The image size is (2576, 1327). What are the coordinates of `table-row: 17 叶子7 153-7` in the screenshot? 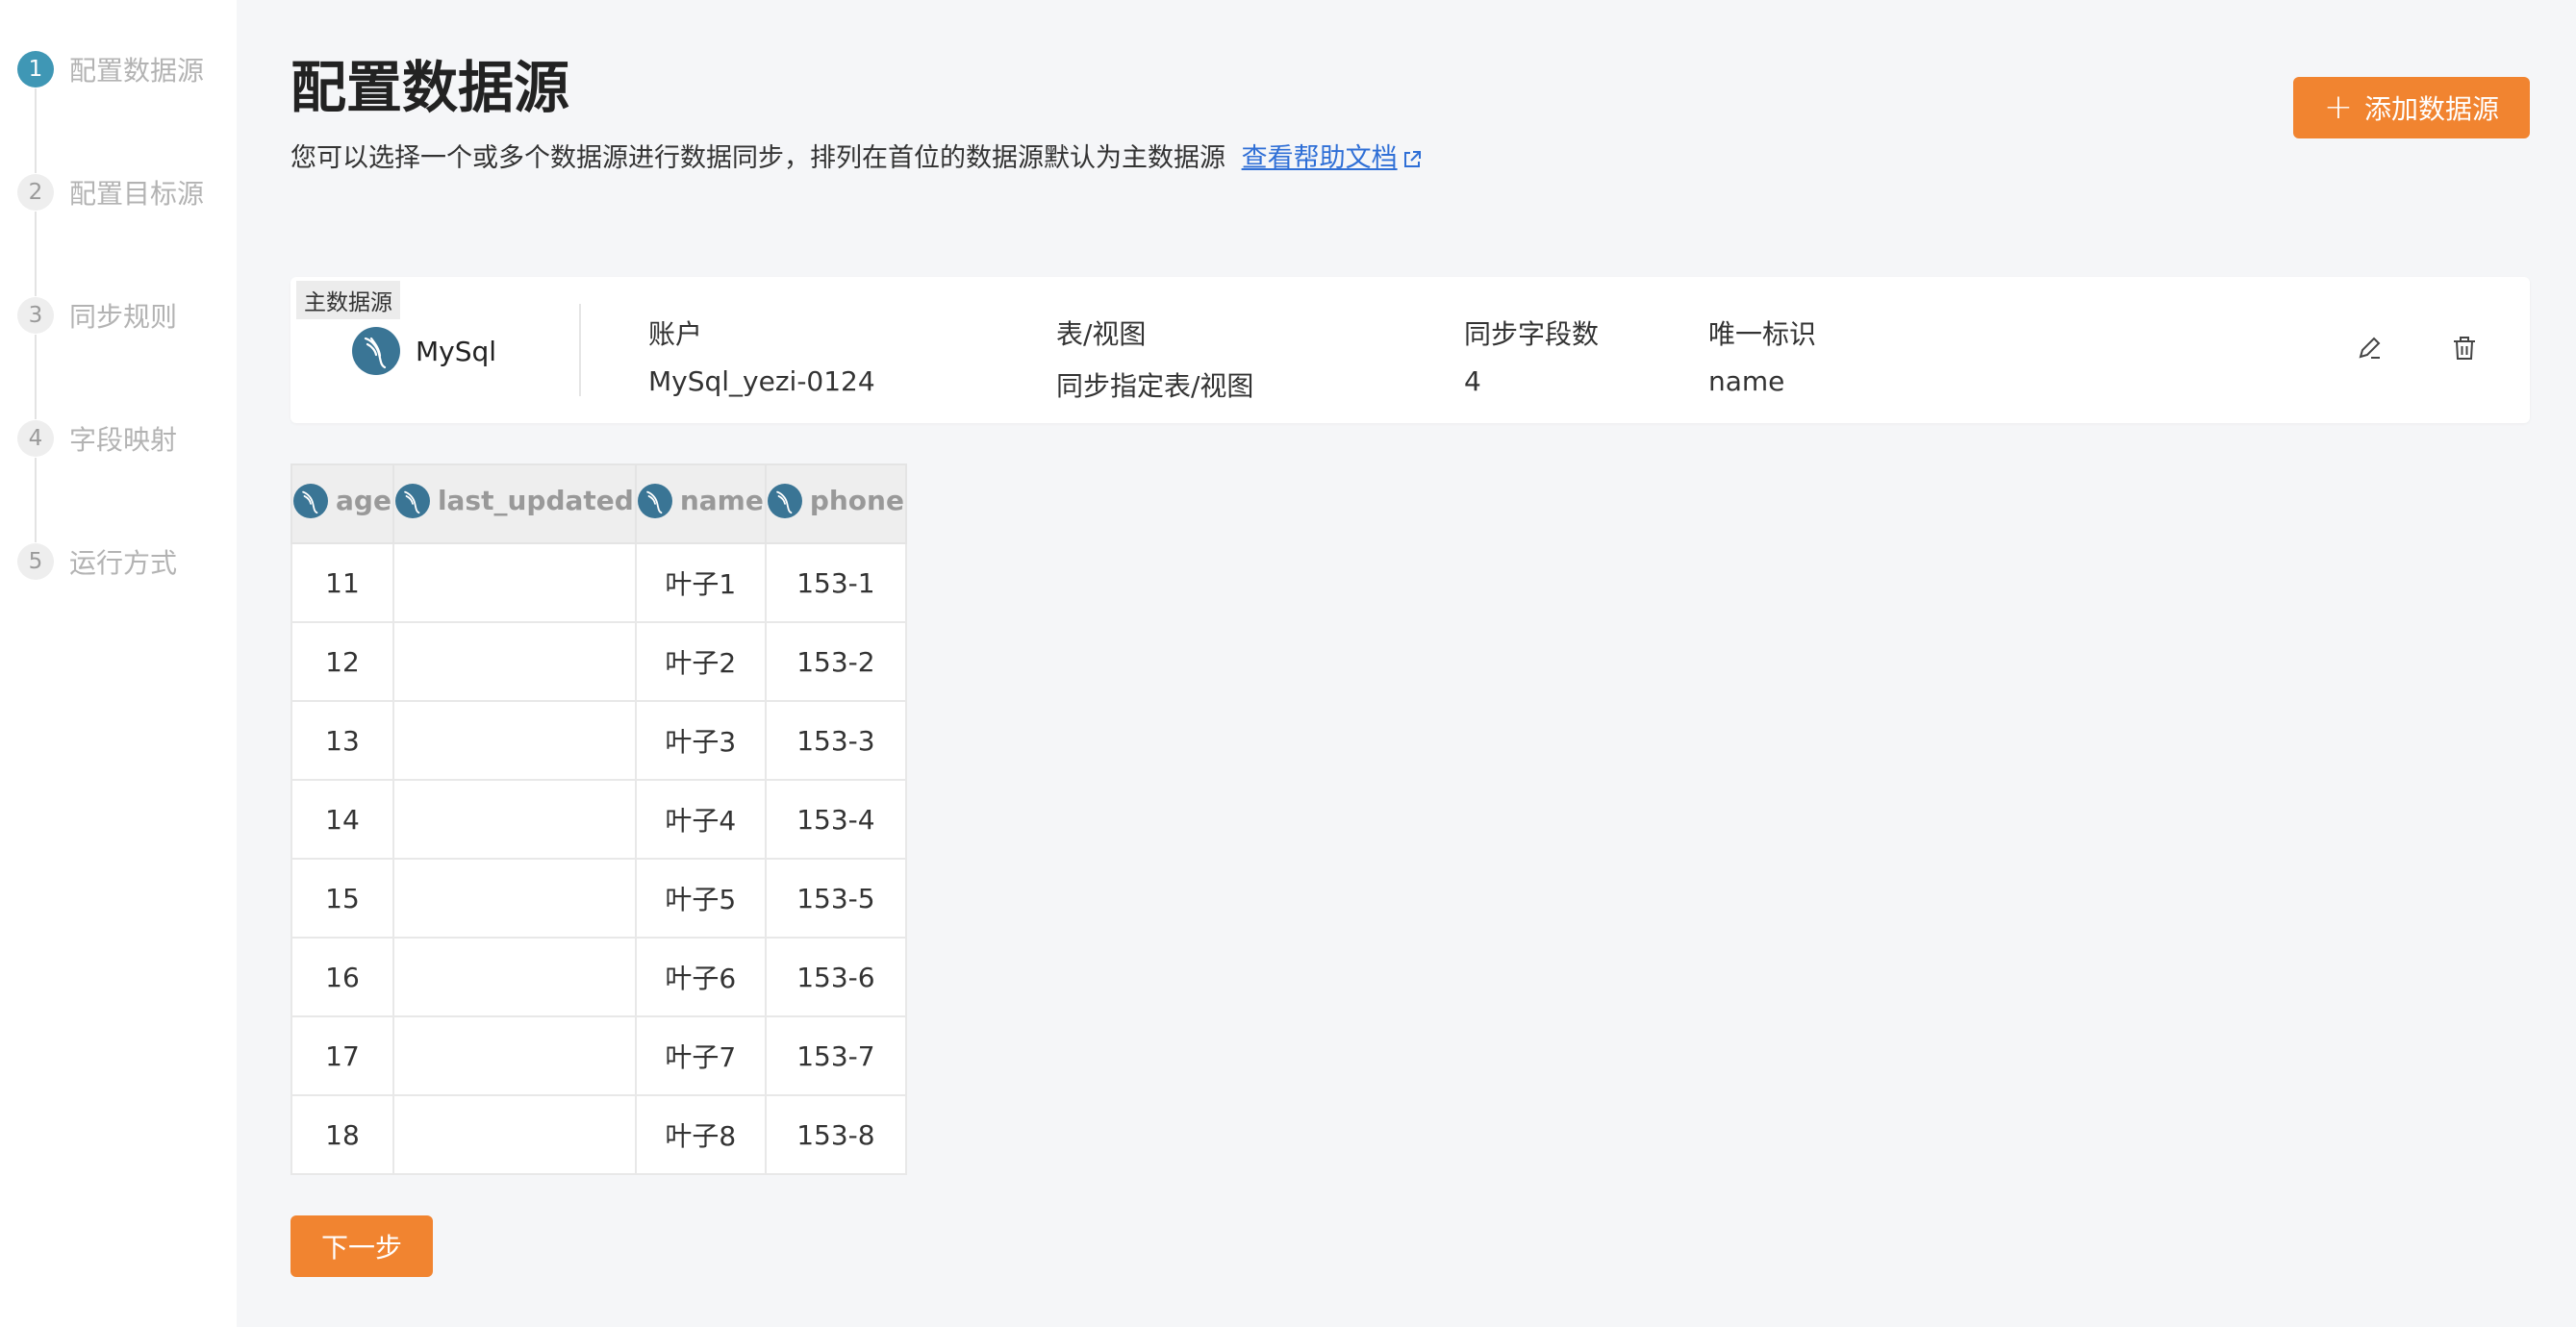 It's located at (598, 1055).